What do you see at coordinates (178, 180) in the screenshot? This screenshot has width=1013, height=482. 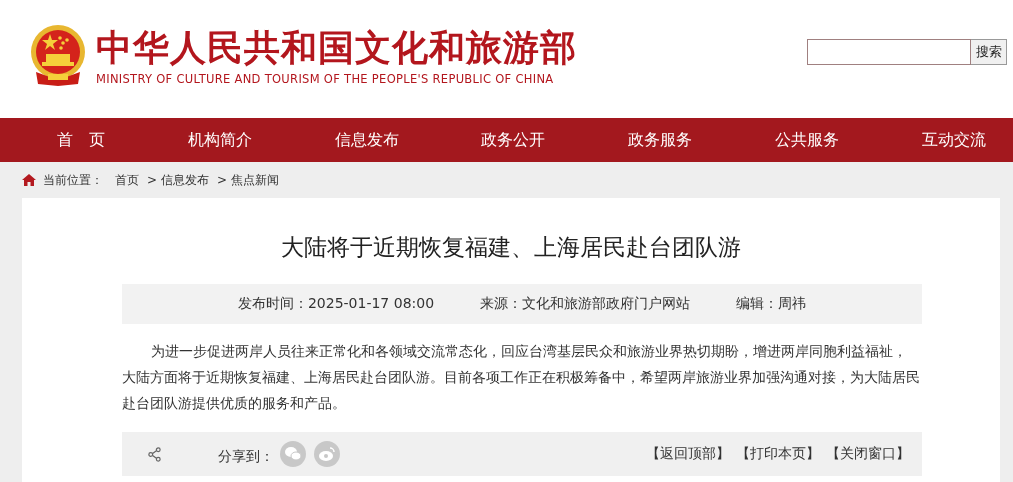 I see `breadcrumb-link: > 信息发布` at bounding box center [178, 180].